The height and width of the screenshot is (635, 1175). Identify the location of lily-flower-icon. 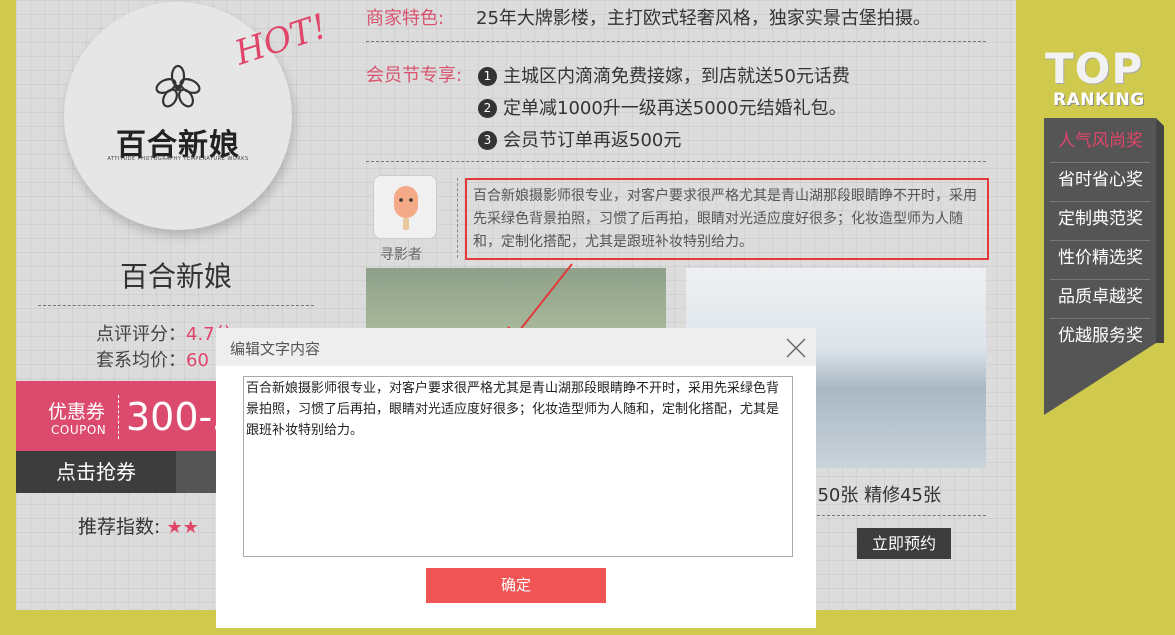
(178, 86).